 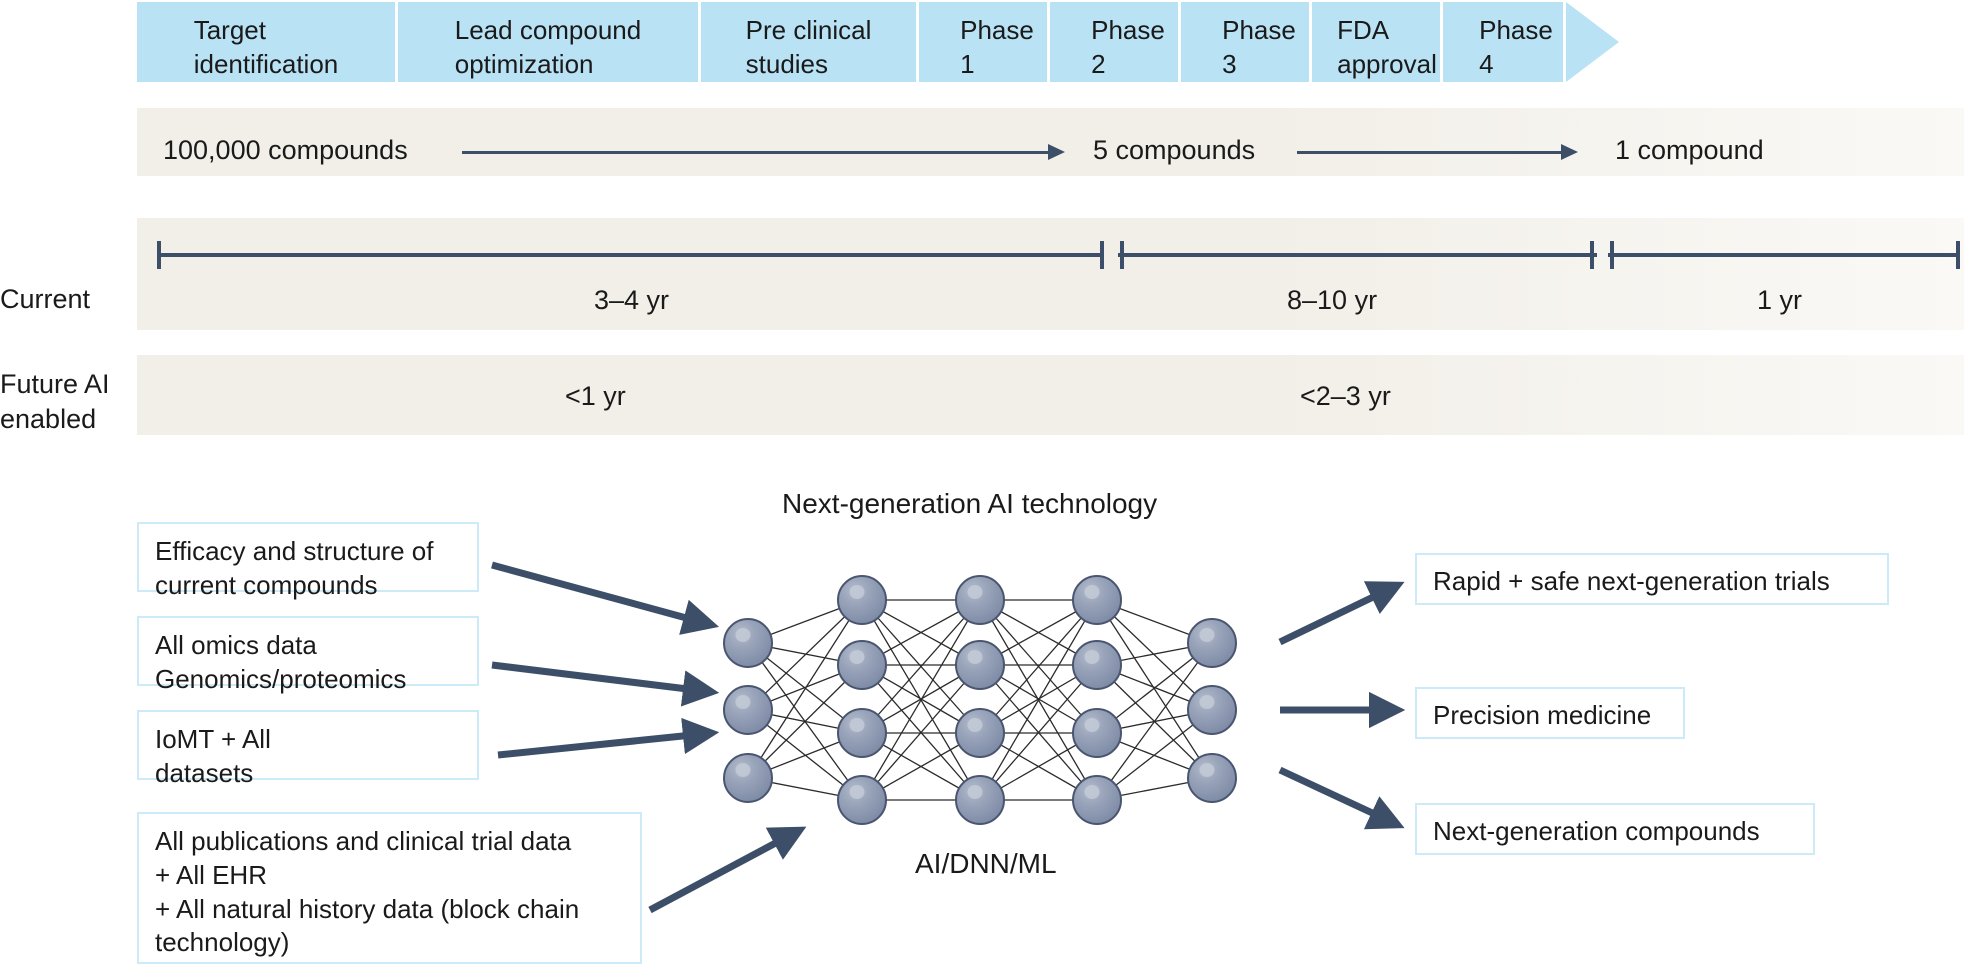 What do you see at coordinates (1780, 300) in the screenshot?
I see `timeline-duration-3: 1 yr` at bounding box center [1780, 300].